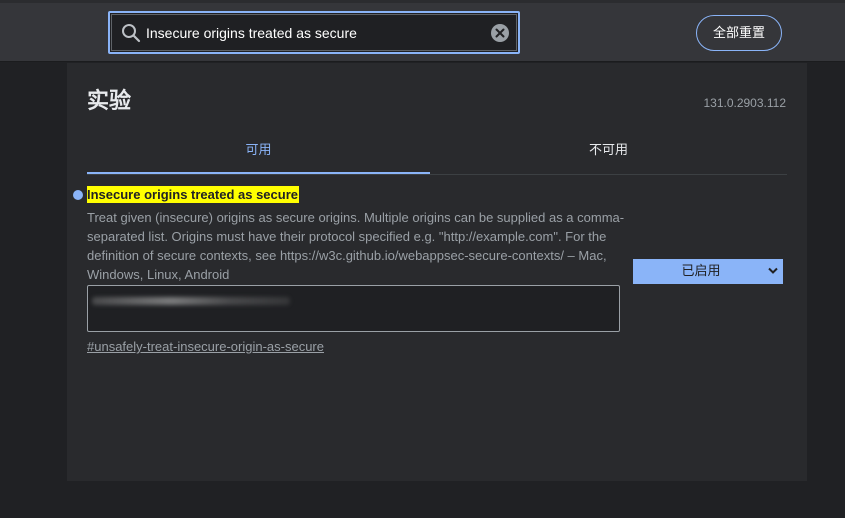 This screenshot has width=845, height=518. Describe the element at coordinates (773, 270) in the screenshot. I see `chevron-down-icon` at that location.